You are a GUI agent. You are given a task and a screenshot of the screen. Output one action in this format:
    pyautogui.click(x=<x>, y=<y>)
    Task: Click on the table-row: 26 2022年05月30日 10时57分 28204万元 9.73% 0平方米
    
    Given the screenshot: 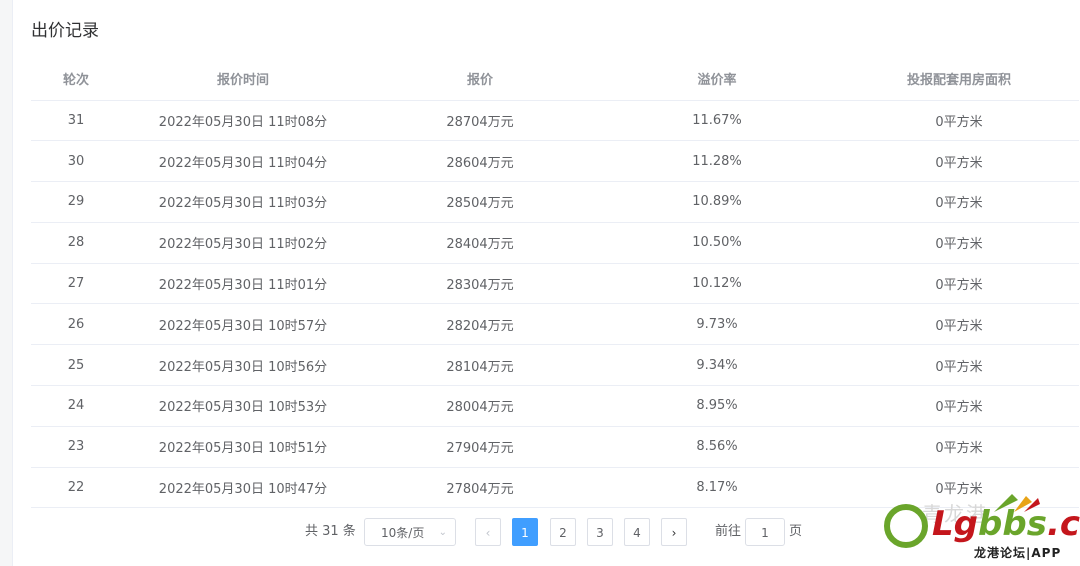 What is the action you would take?
    pyautogui.click(x=555, y=324)
    